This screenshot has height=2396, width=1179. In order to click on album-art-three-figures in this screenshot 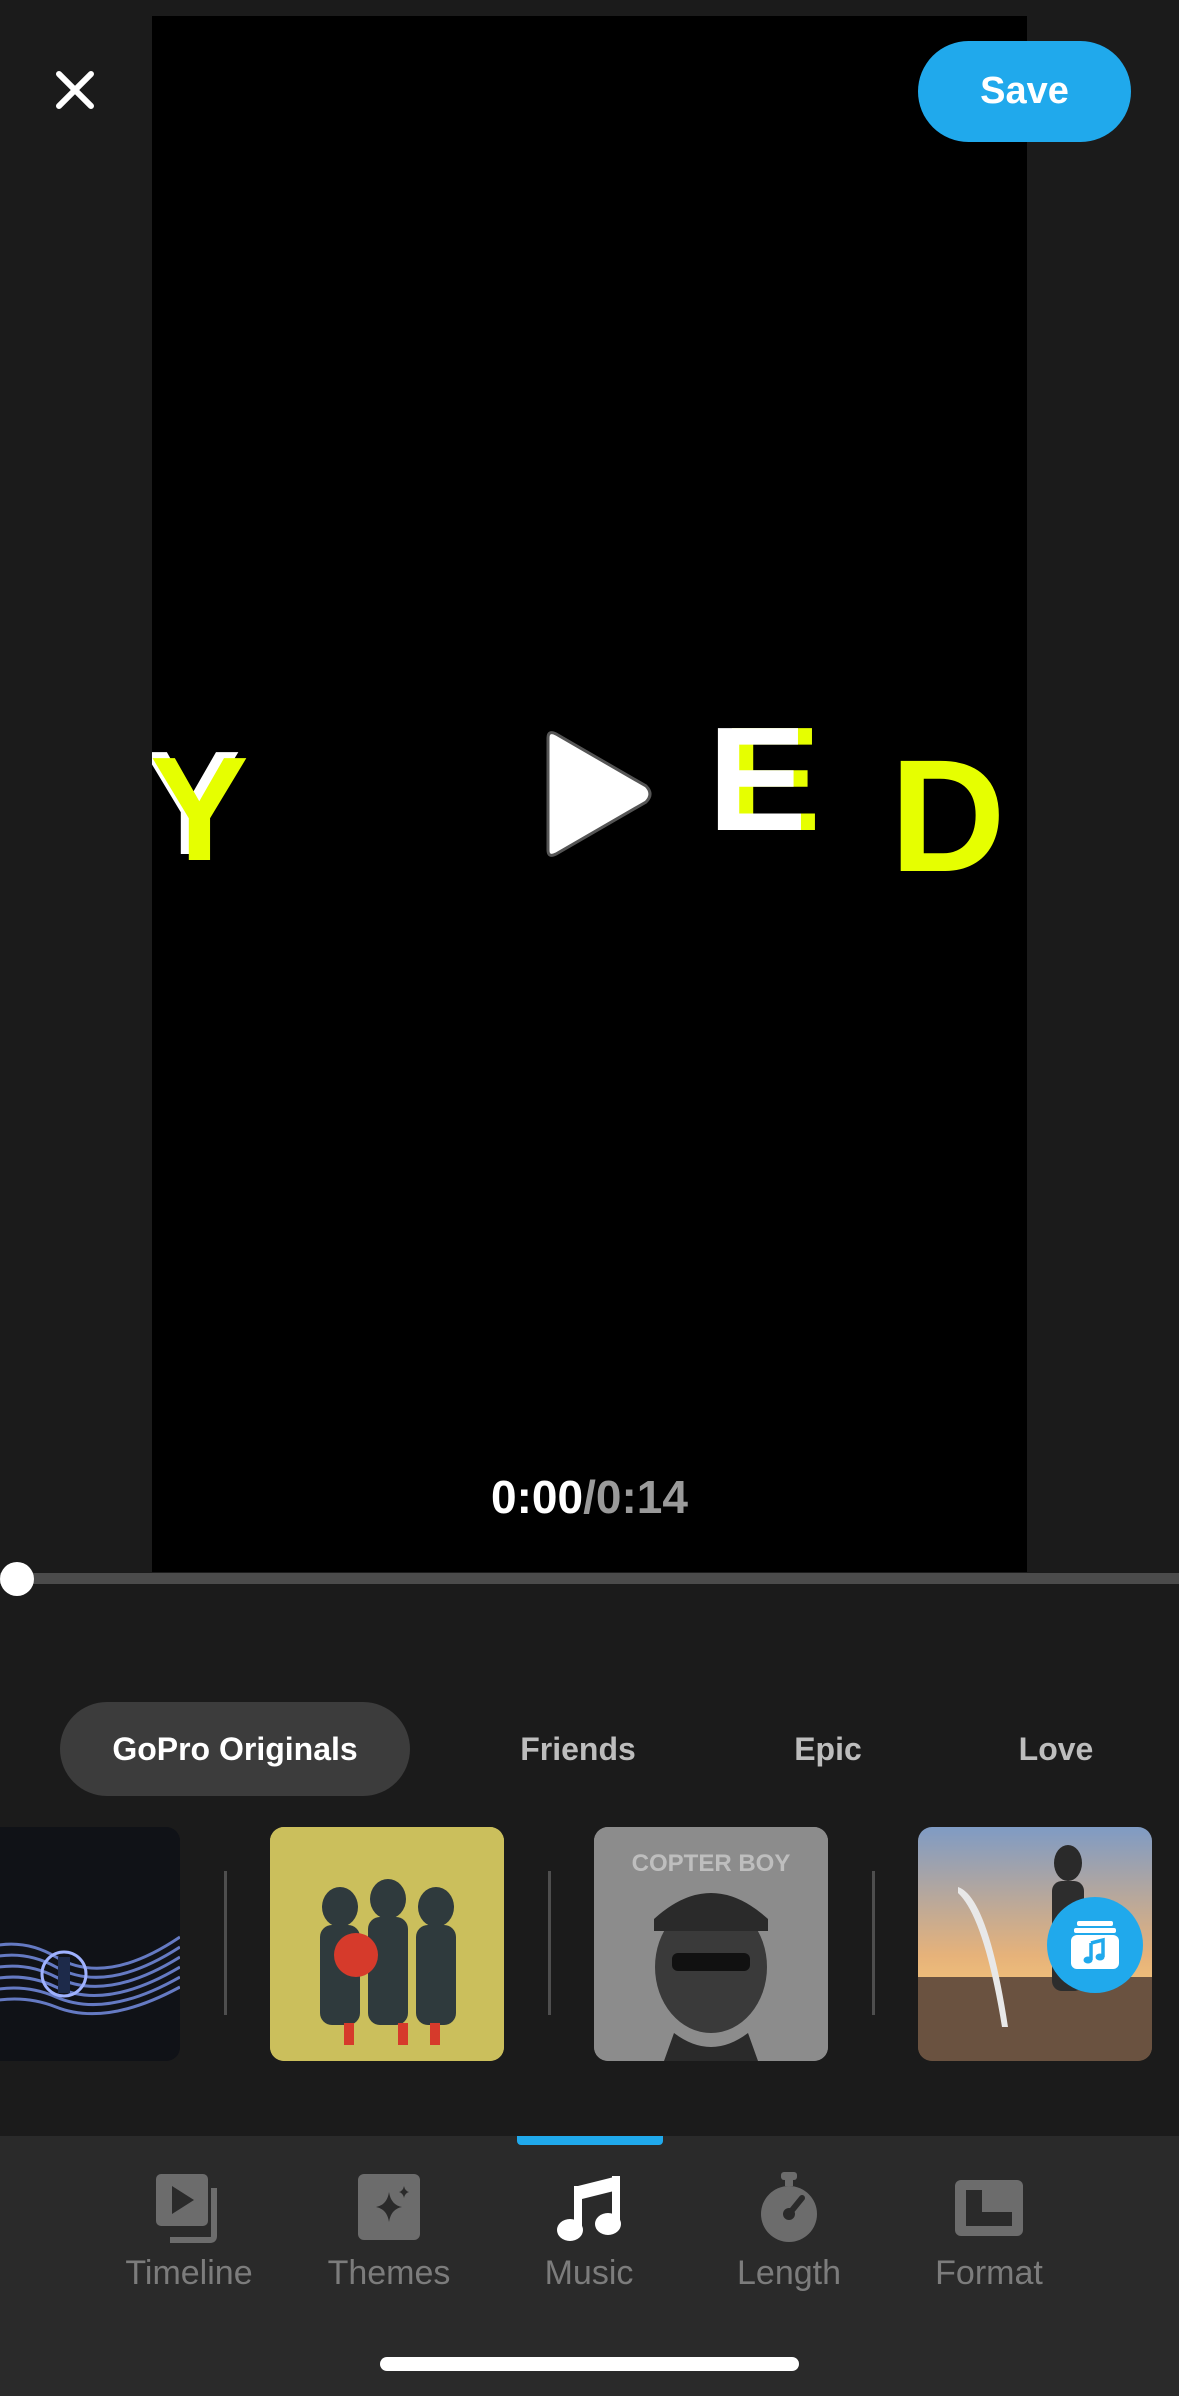, I will do `click(387, 1944)`.